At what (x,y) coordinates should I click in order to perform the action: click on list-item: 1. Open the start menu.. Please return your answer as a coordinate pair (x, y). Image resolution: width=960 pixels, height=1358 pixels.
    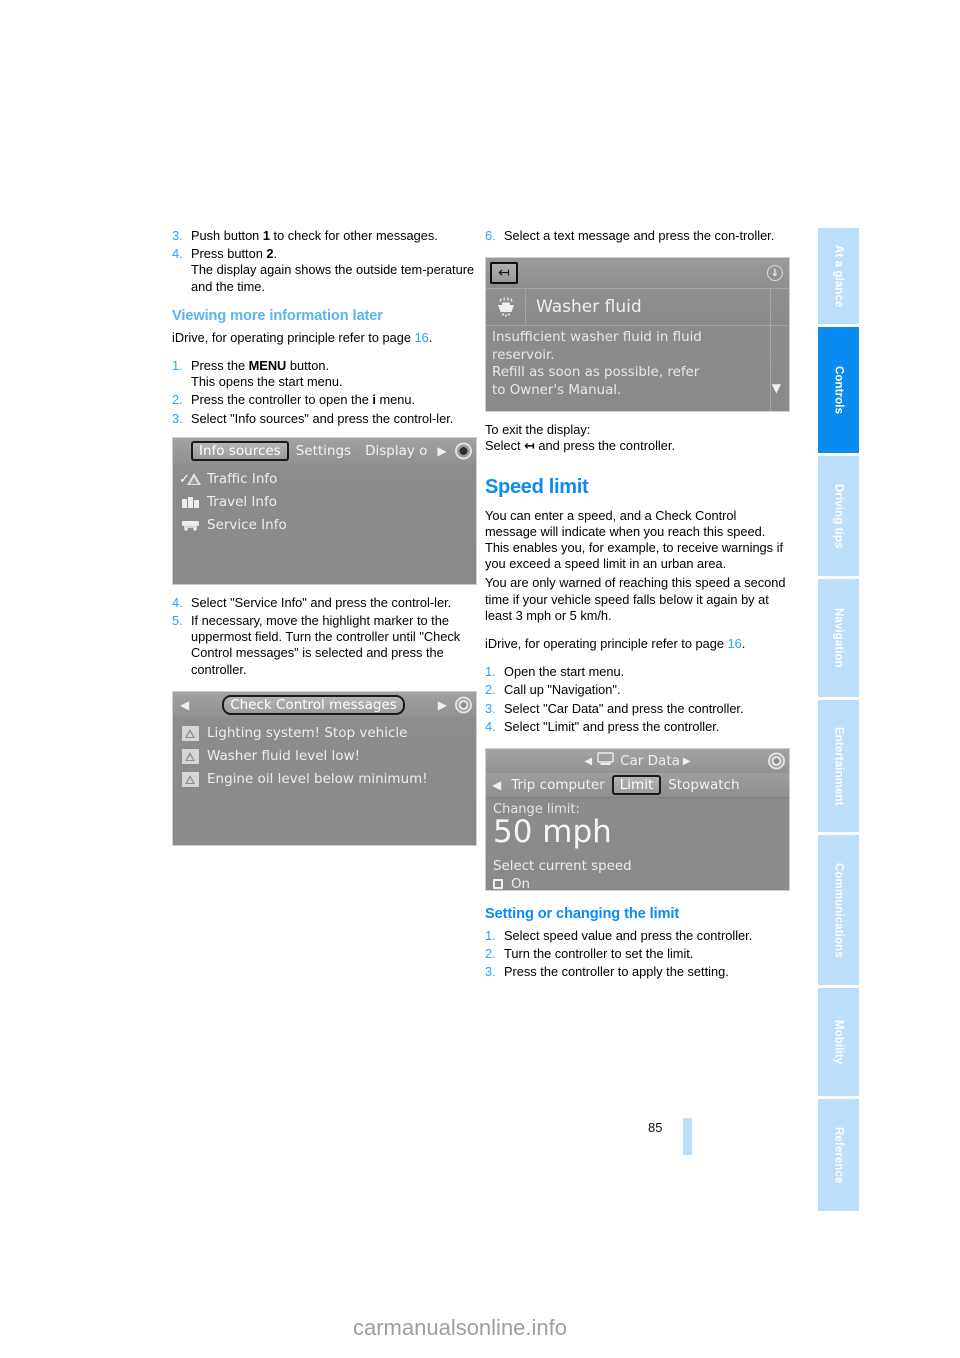
    Looking at the image, I should click on (637, 672).